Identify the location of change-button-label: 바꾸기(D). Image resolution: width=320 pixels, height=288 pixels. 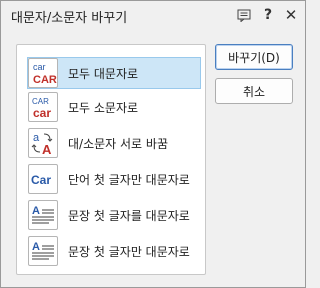
(254, 57).